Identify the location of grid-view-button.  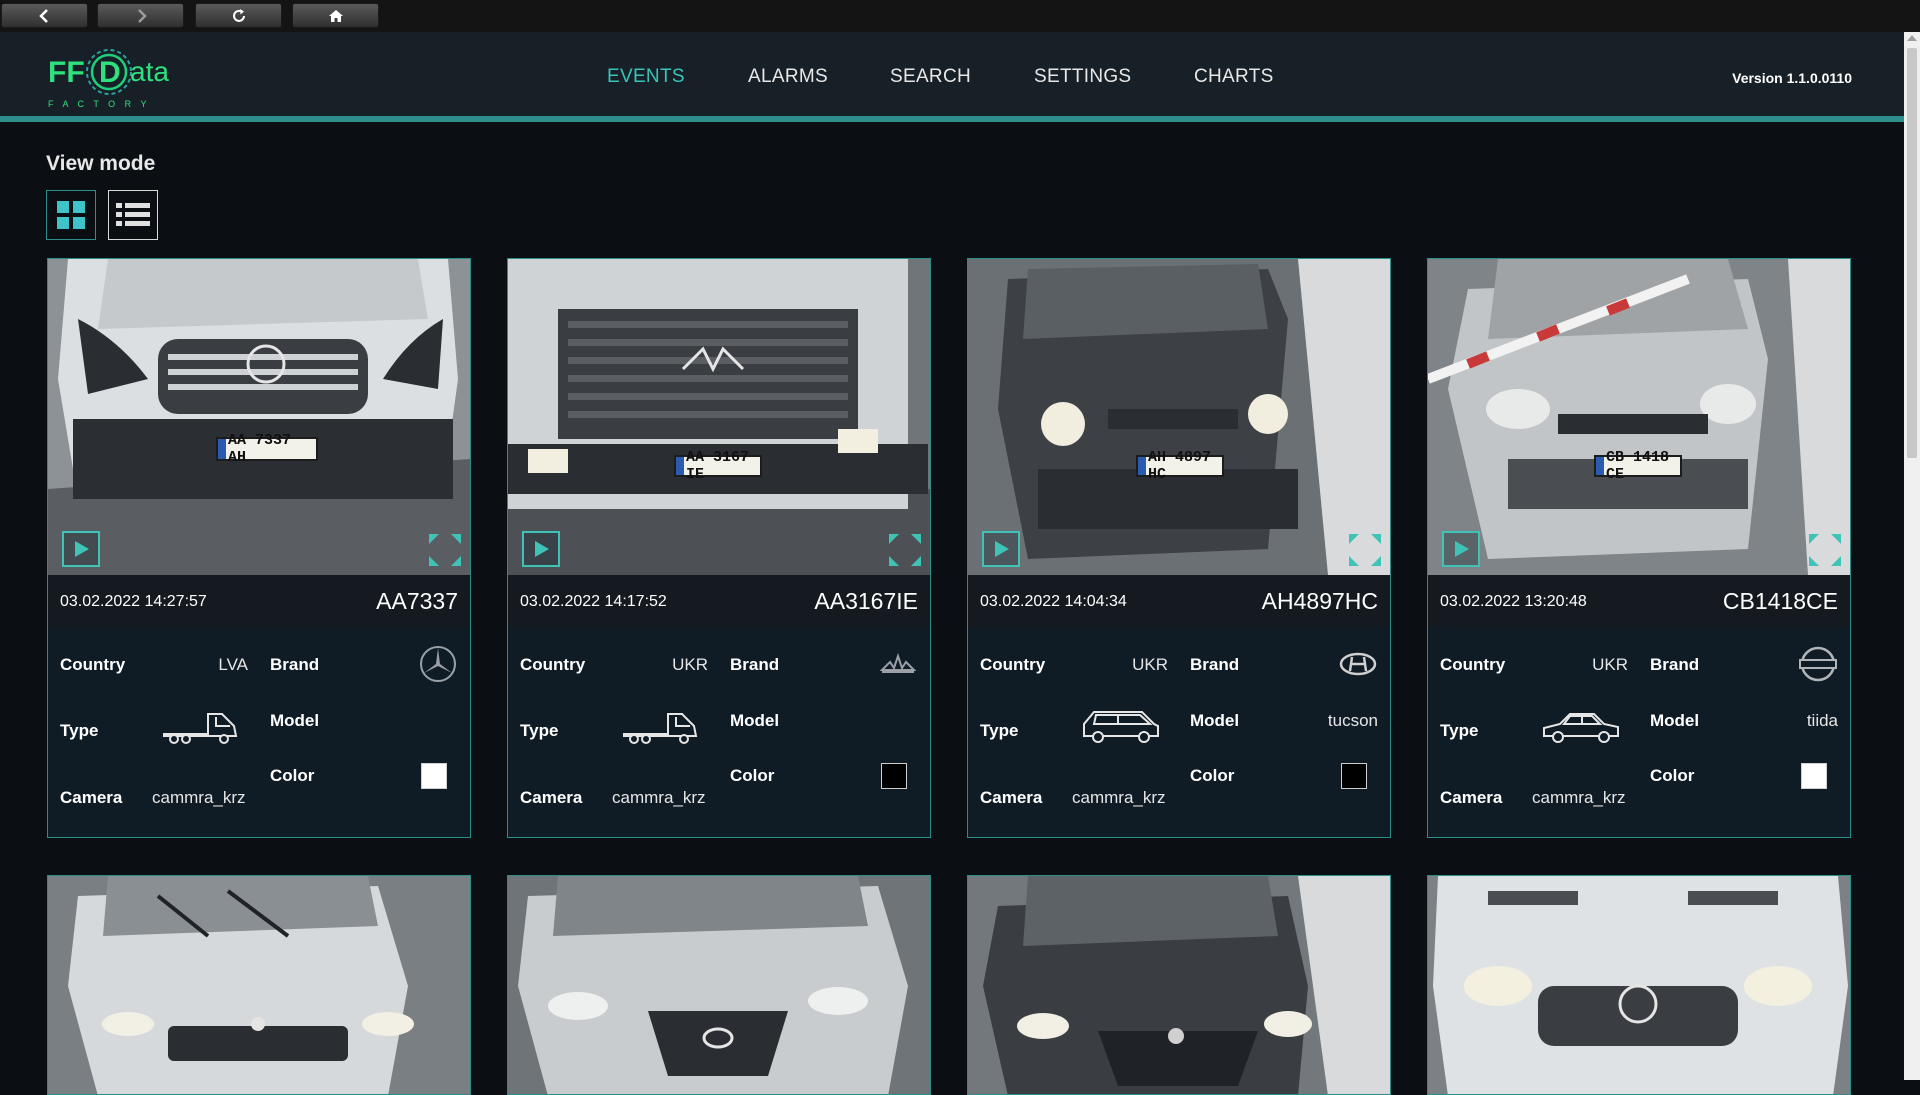
(71, 215).